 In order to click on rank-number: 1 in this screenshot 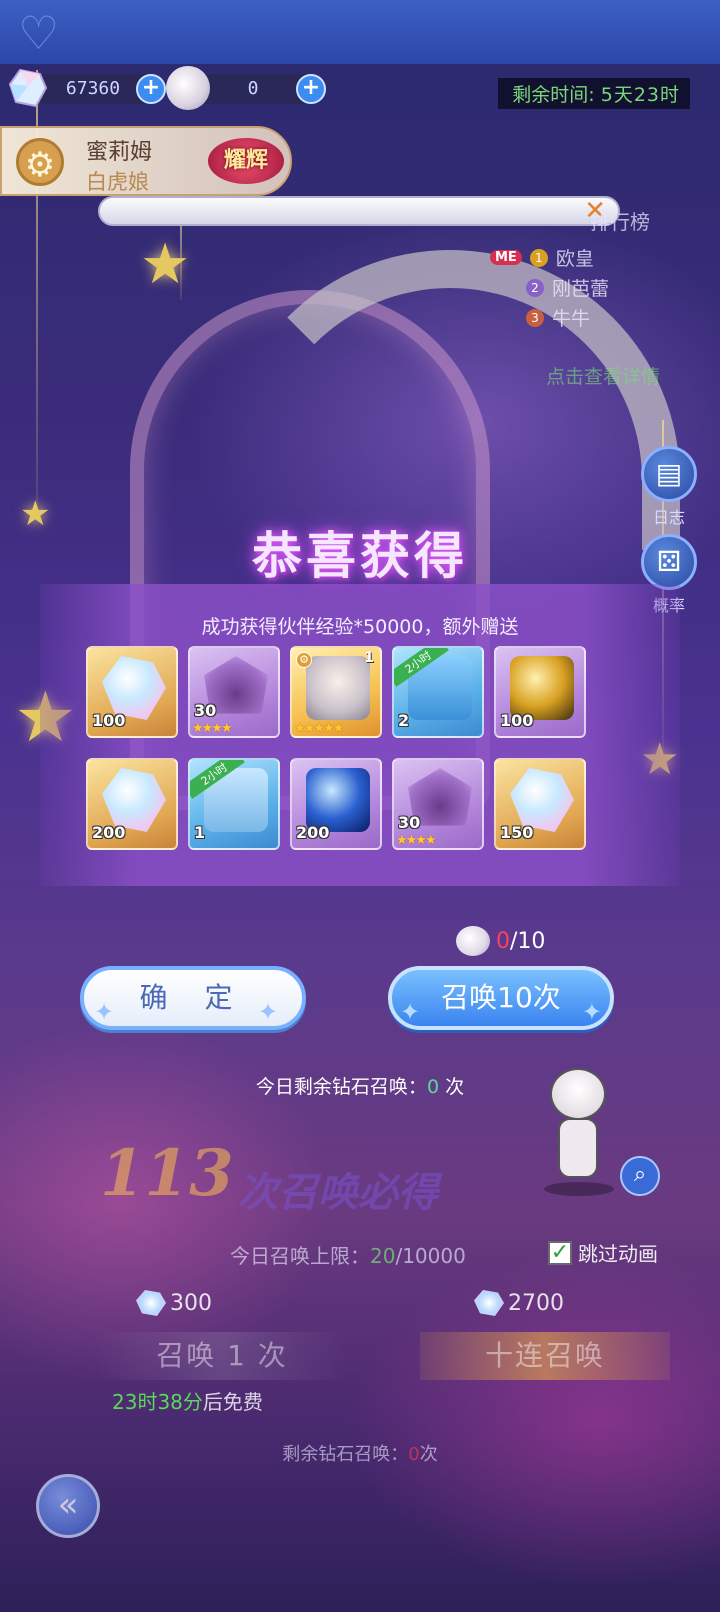, I will do `click(538, 257)`.